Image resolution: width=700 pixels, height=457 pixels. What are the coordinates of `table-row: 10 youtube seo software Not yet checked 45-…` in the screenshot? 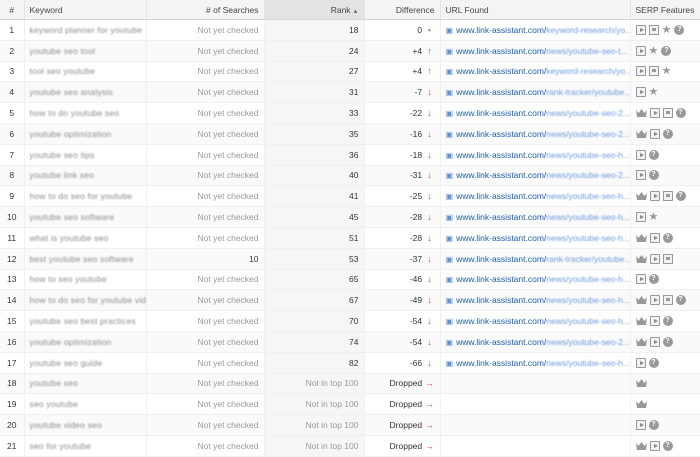 It's located at (350, 217).